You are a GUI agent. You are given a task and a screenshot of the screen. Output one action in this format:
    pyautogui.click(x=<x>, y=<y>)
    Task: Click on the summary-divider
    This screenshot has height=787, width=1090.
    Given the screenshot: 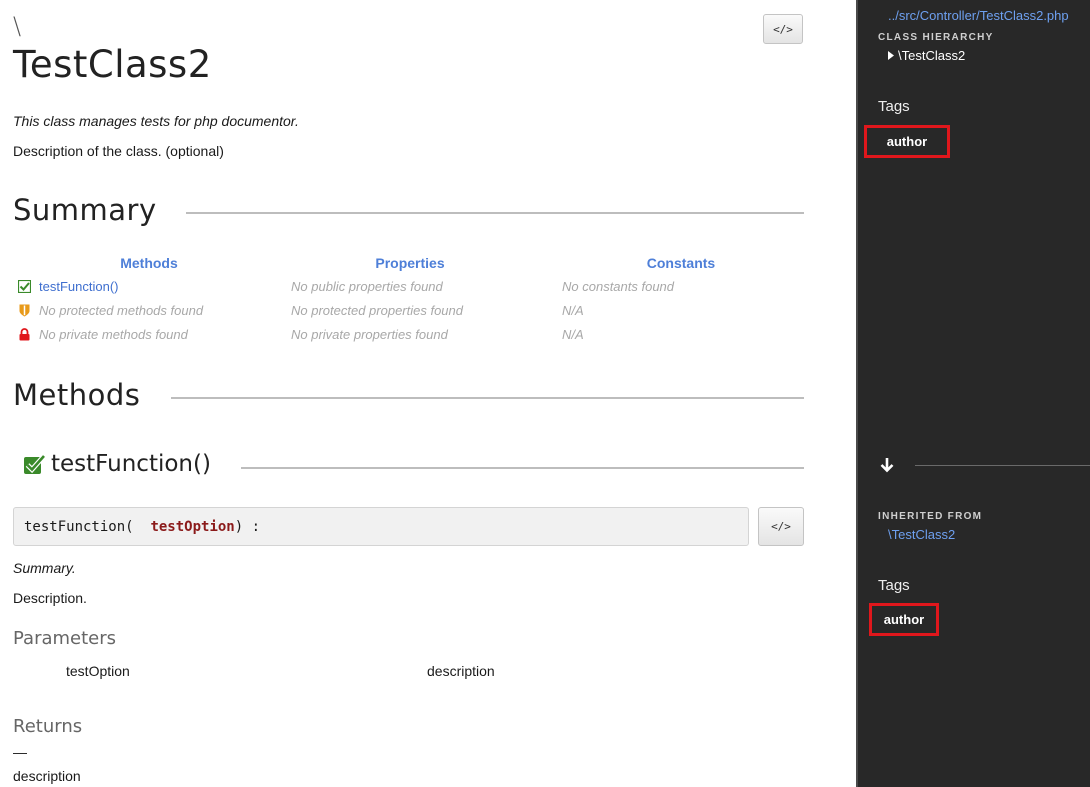 What is the action you would take?
    pyautogui.click(x=495, y=213)
    